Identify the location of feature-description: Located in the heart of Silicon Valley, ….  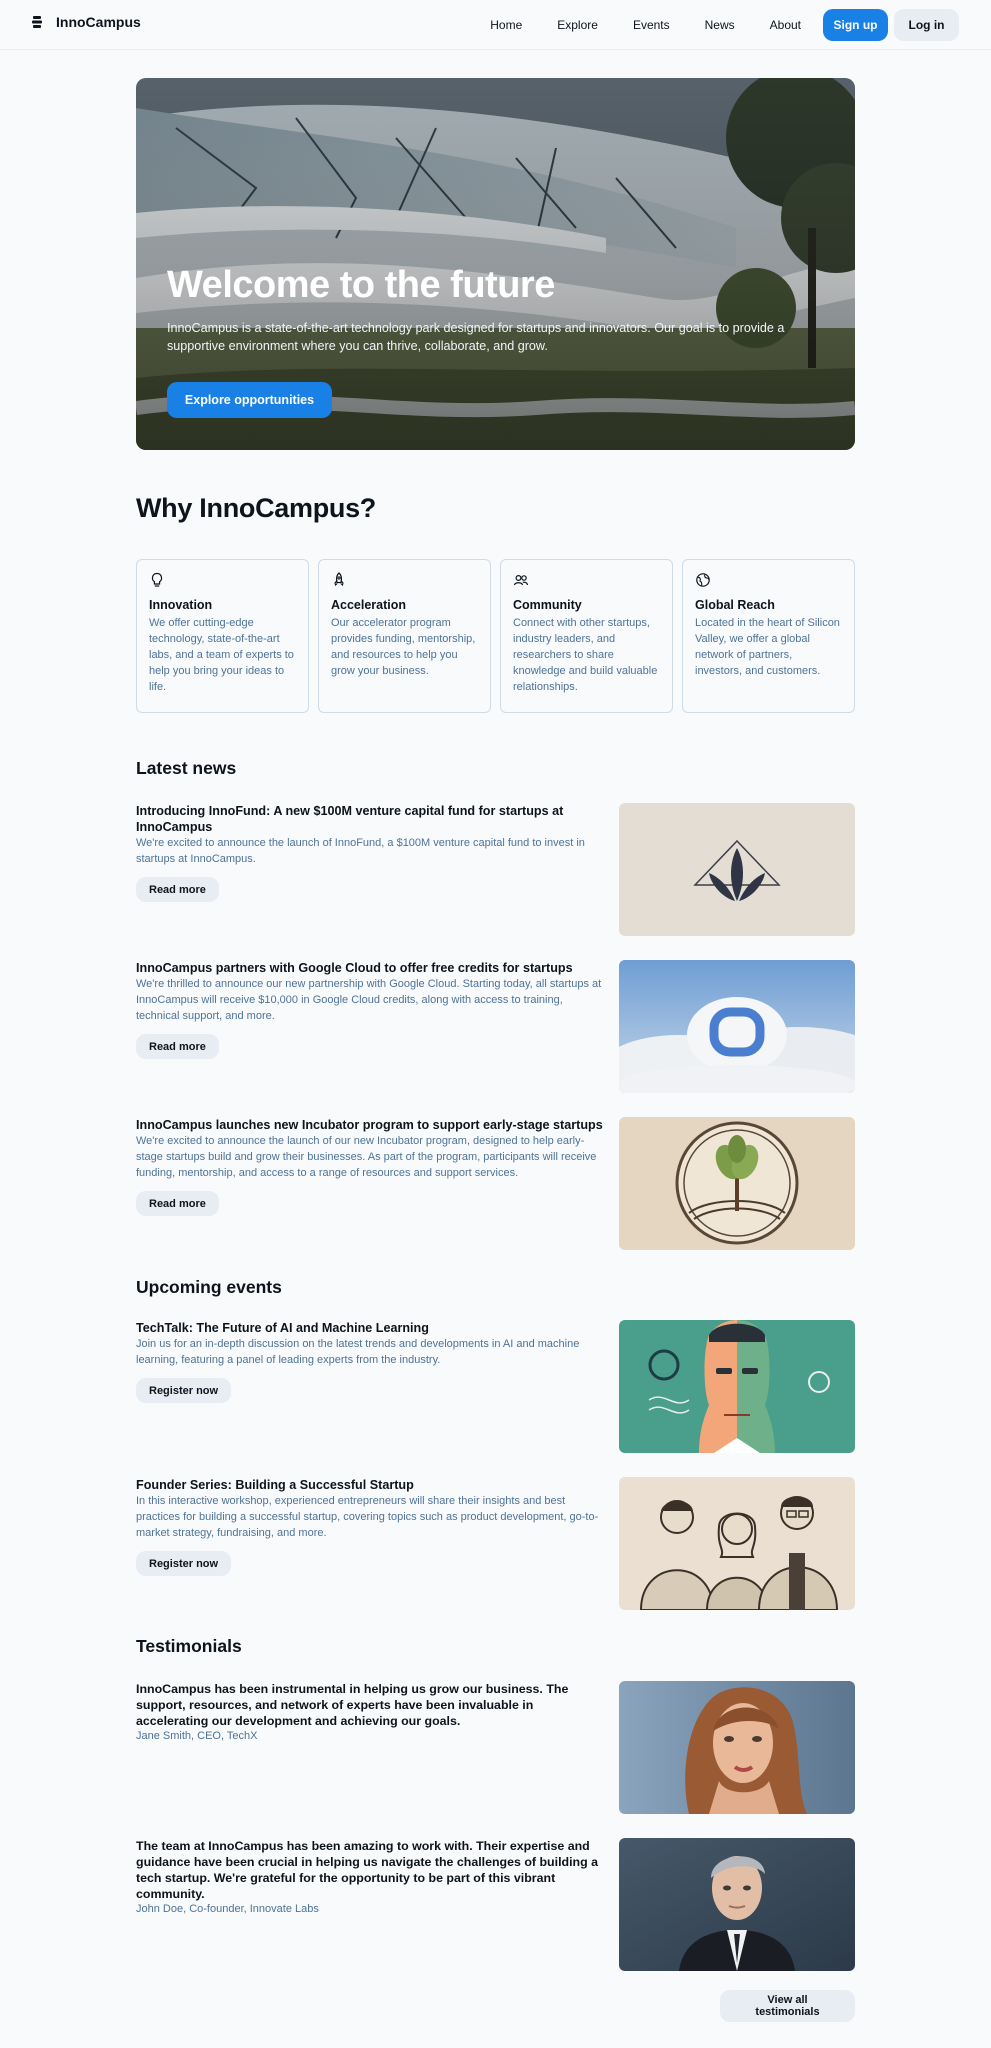
(767, 647).